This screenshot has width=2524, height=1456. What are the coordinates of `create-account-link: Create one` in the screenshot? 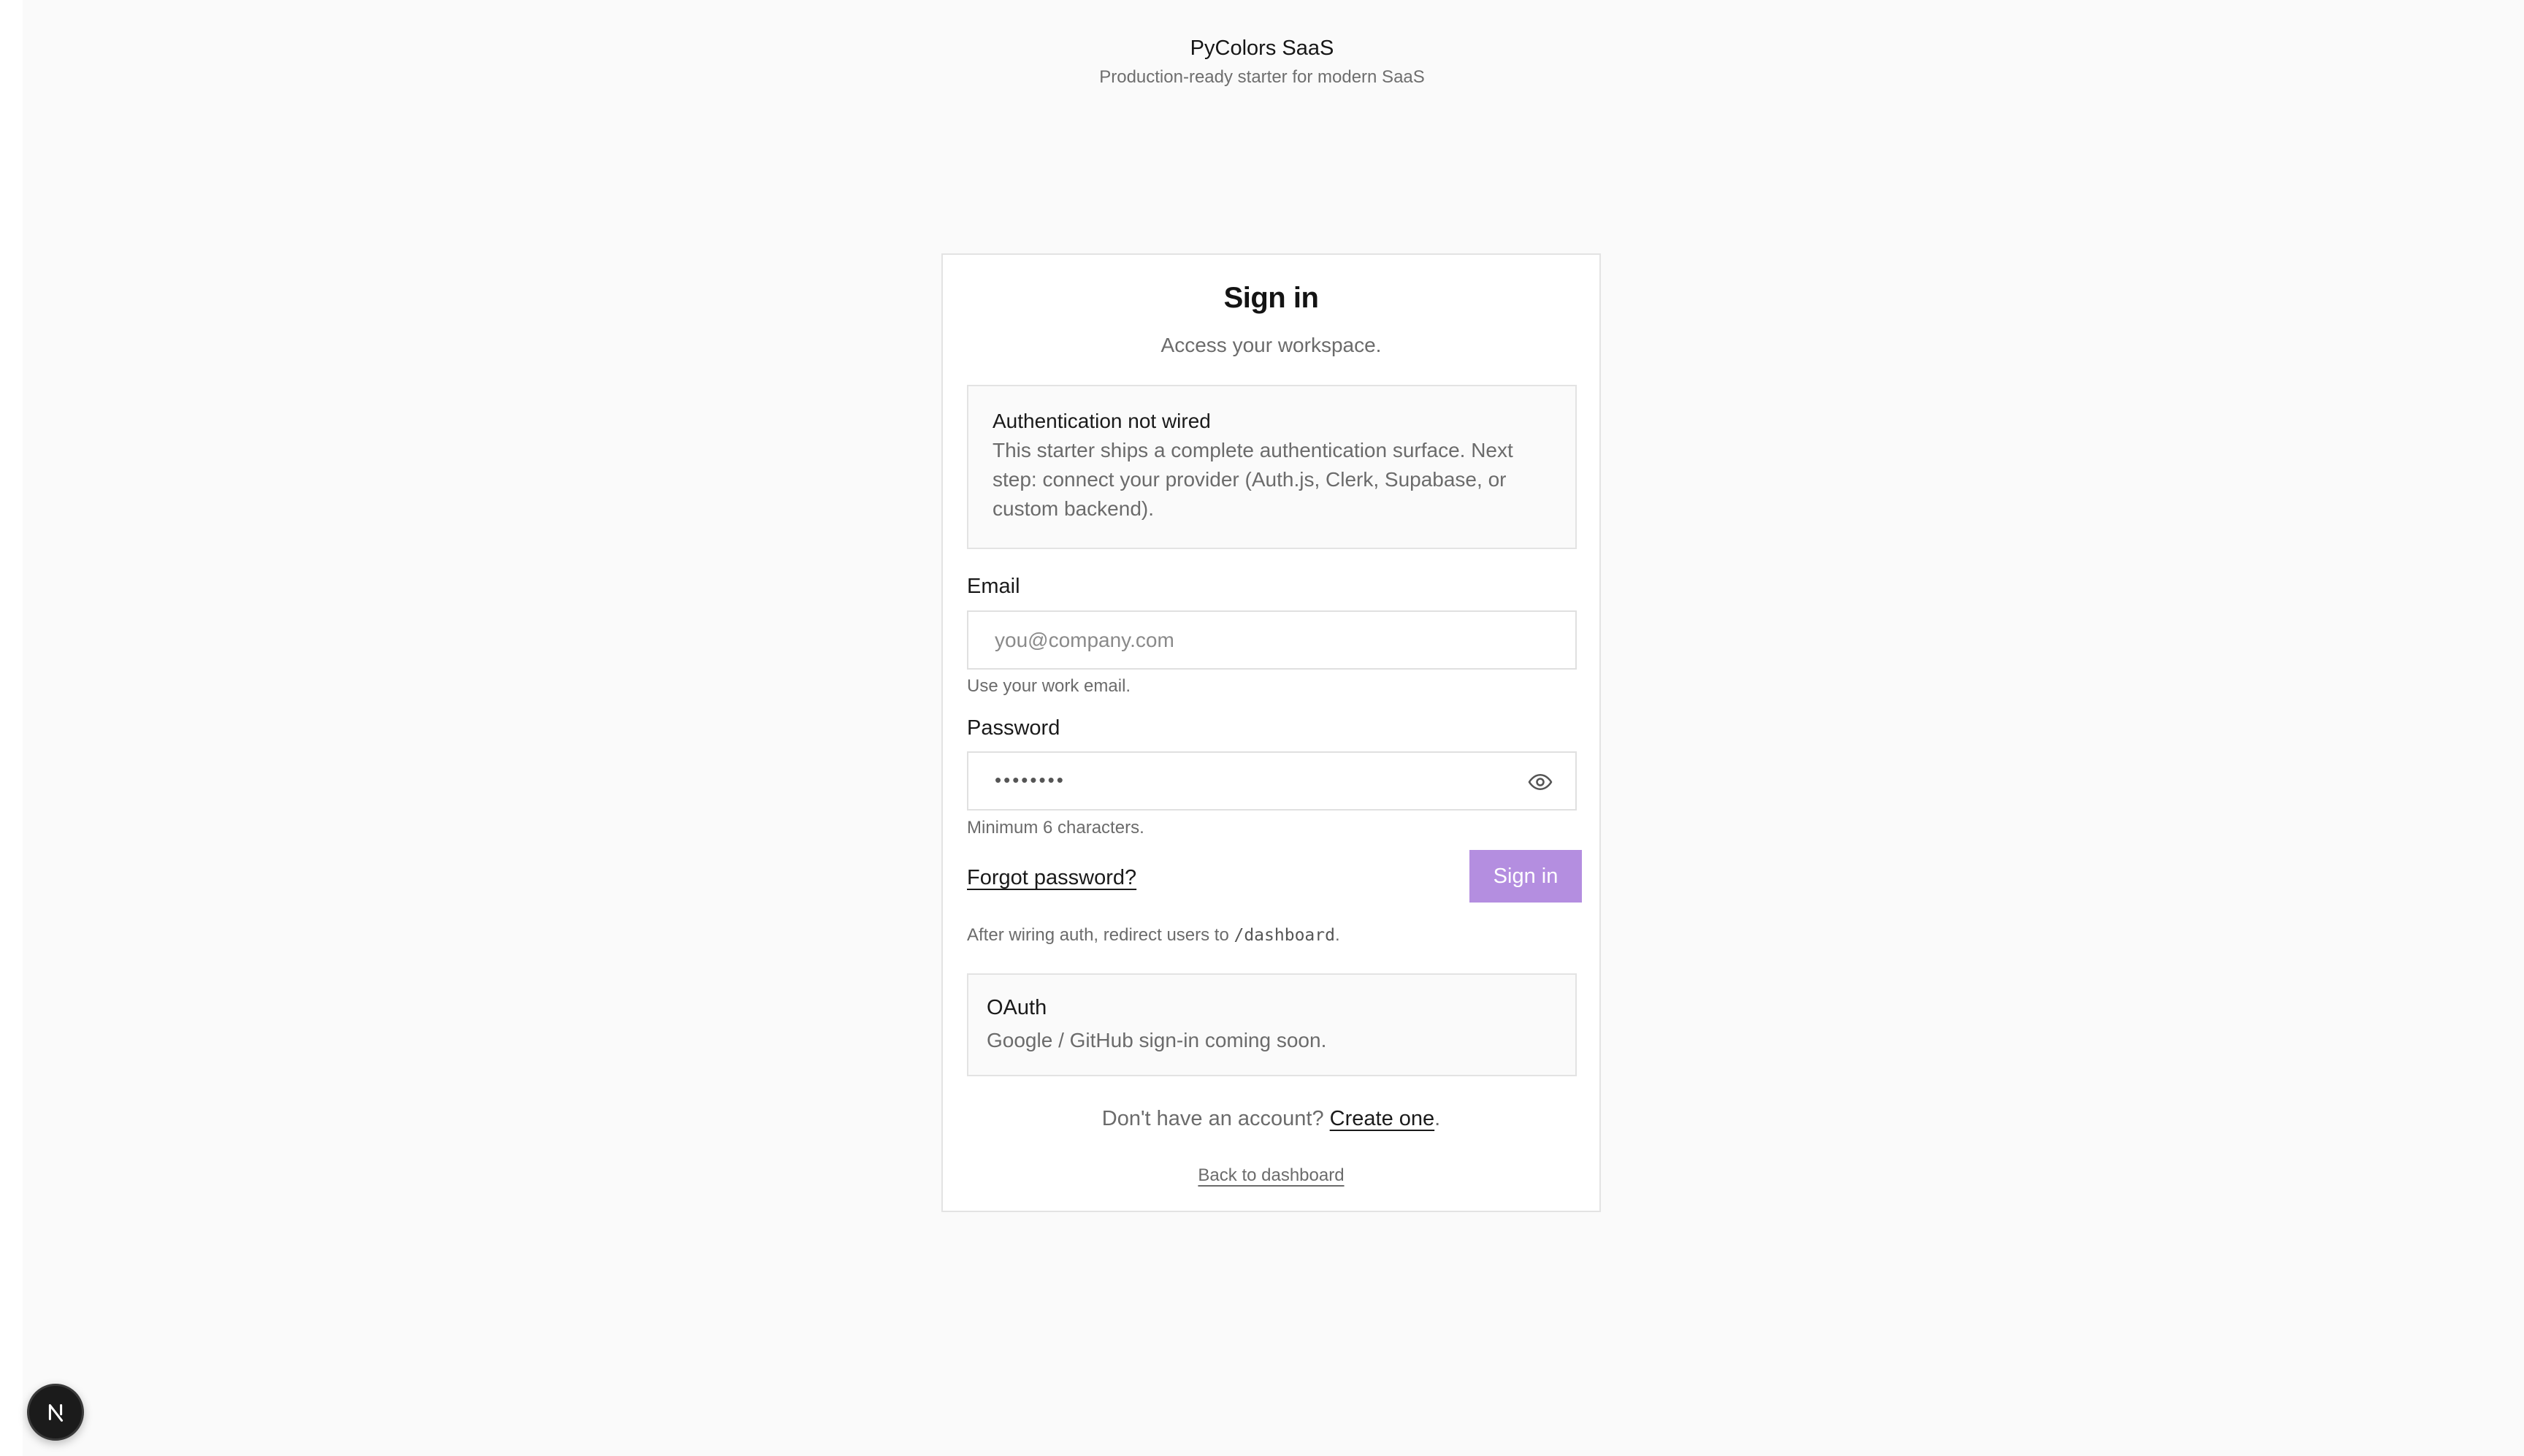 It's located at (1382, 1118).